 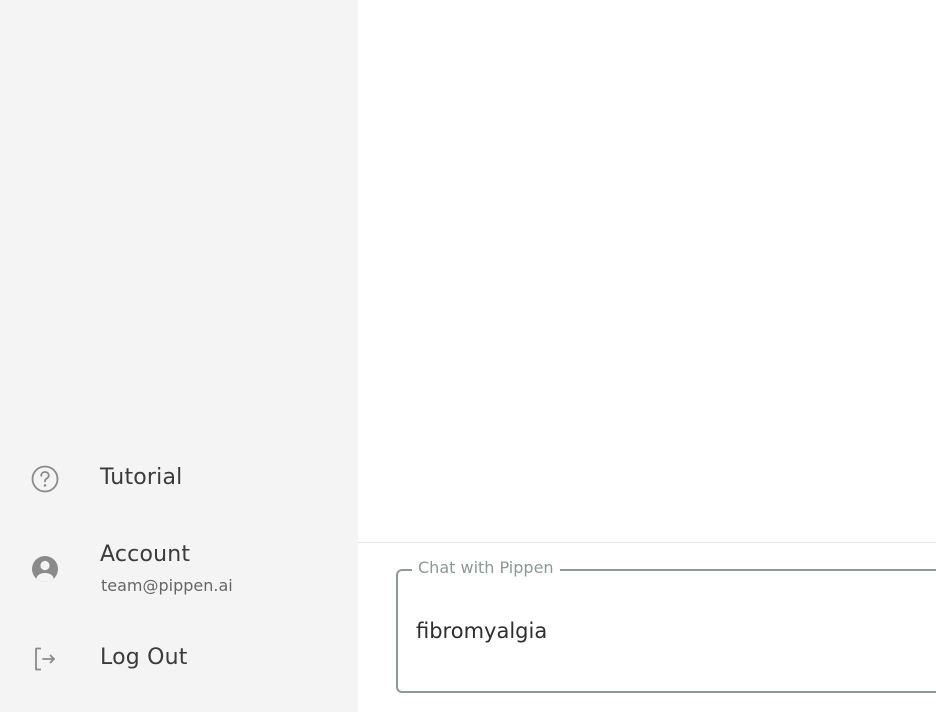 What do you see at coordinates (676, 631) in the screenshot?
I see `chat-input` at bounding box center [676, 631].